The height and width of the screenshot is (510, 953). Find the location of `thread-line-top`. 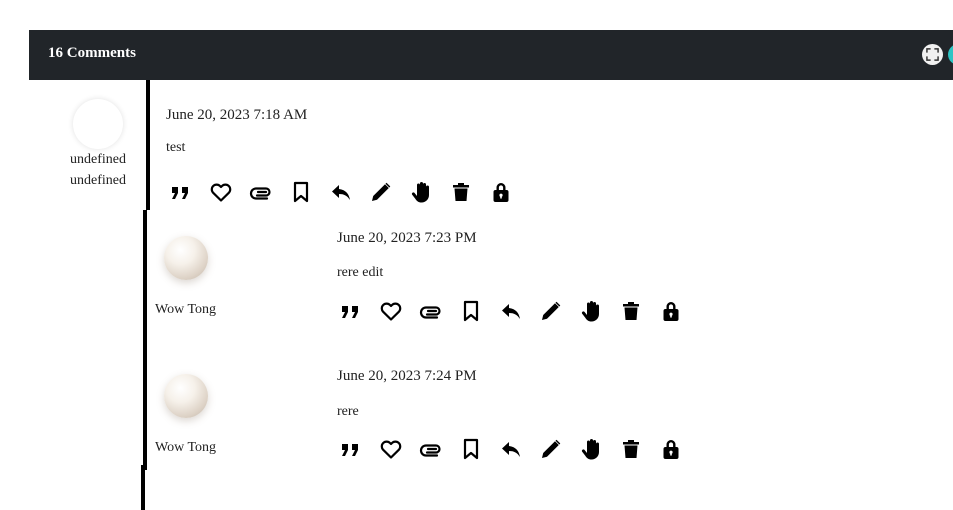

thread-line-top is located at coordinates (148, 145).